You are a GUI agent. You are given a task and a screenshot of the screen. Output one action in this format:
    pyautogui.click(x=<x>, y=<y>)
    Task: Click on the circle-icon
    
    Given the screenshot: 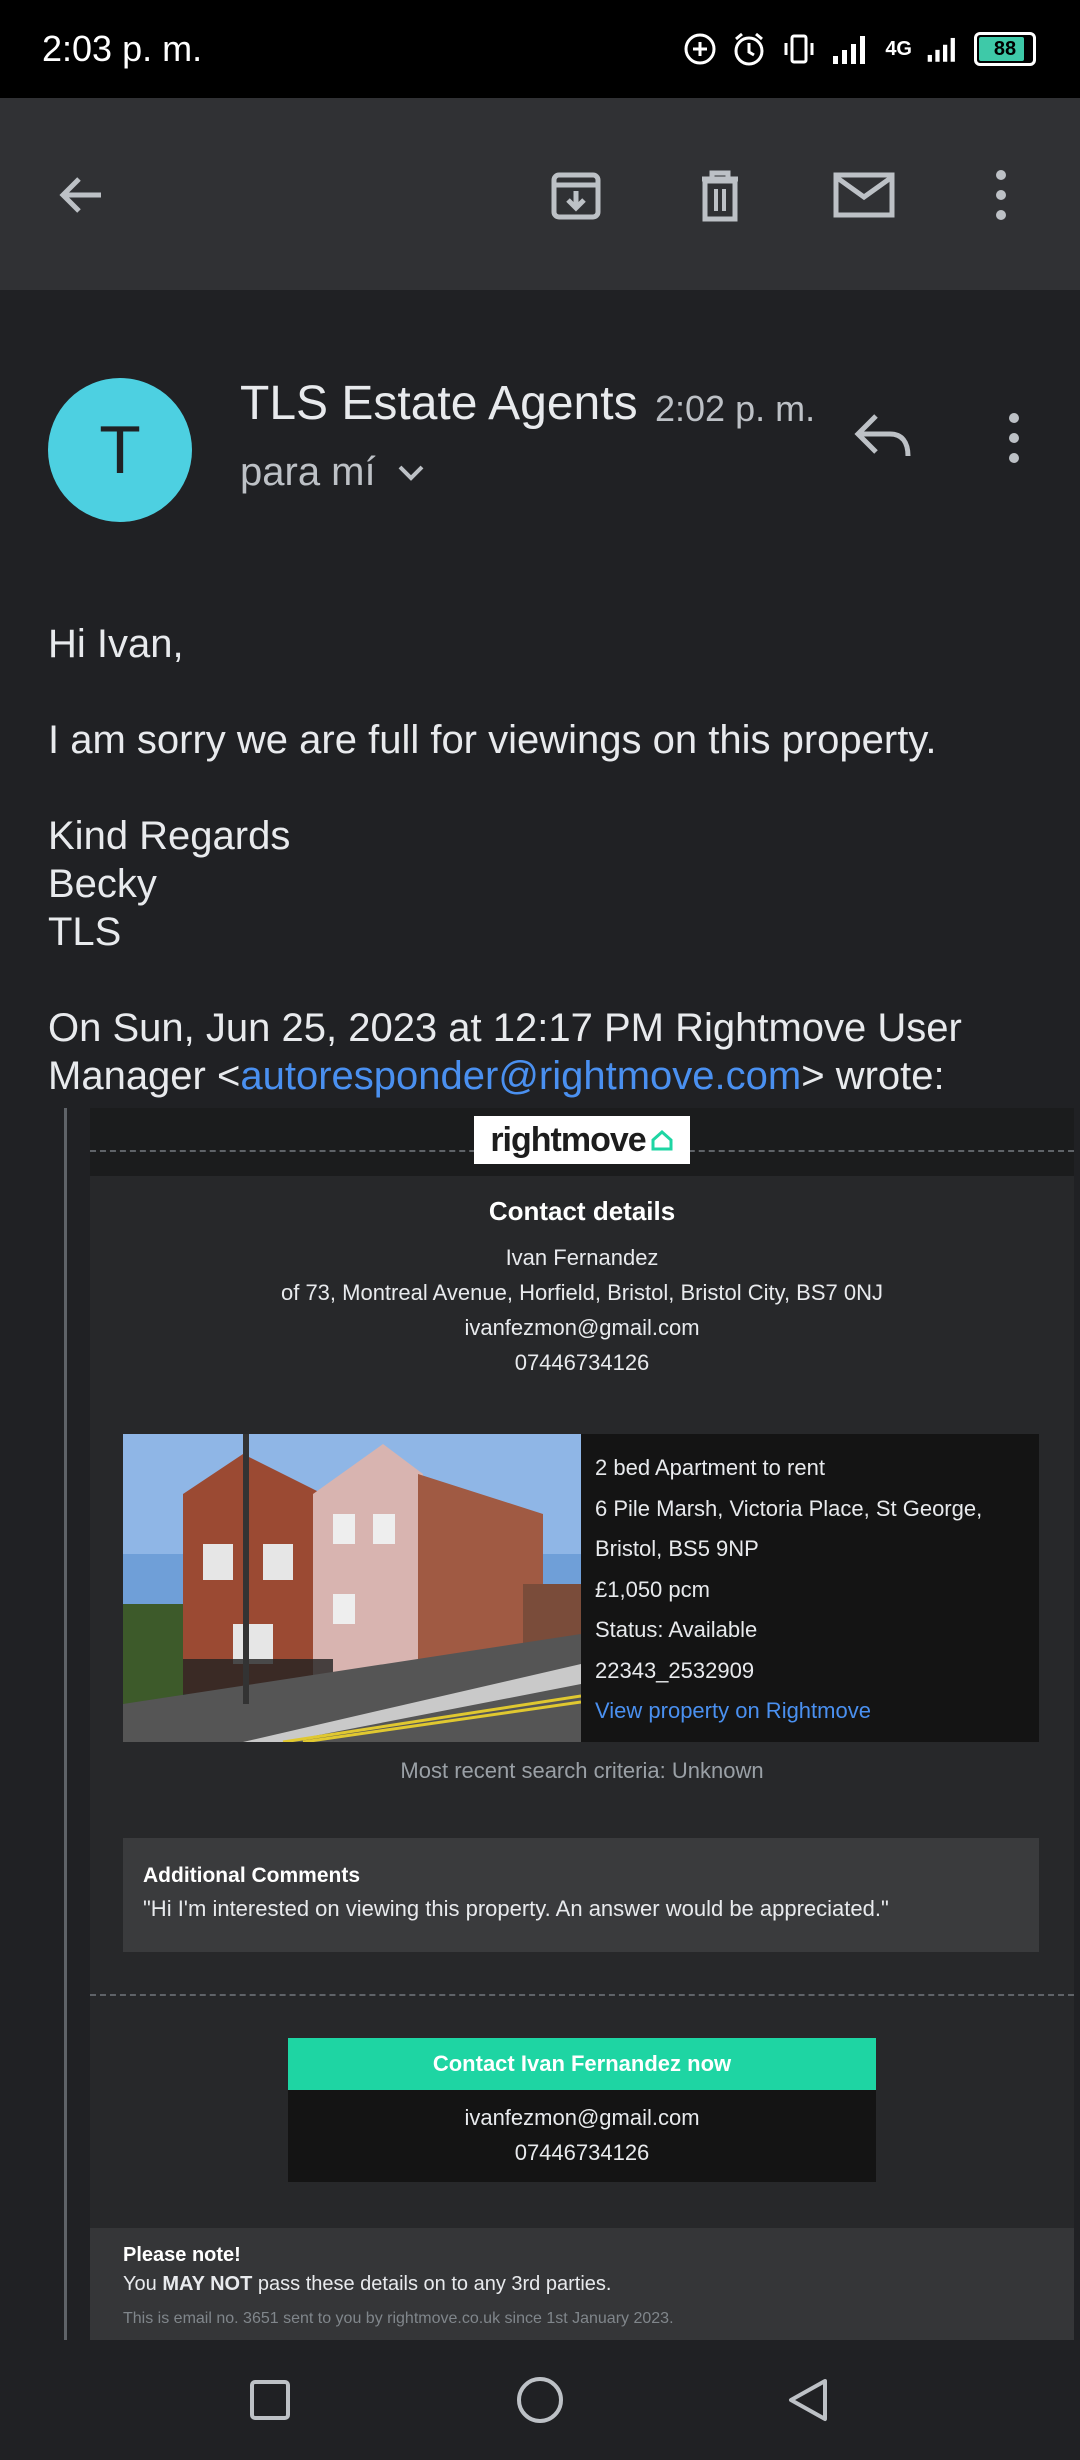 What is the action you would take?
    pyautogui.click(x=540, y=2400)
    